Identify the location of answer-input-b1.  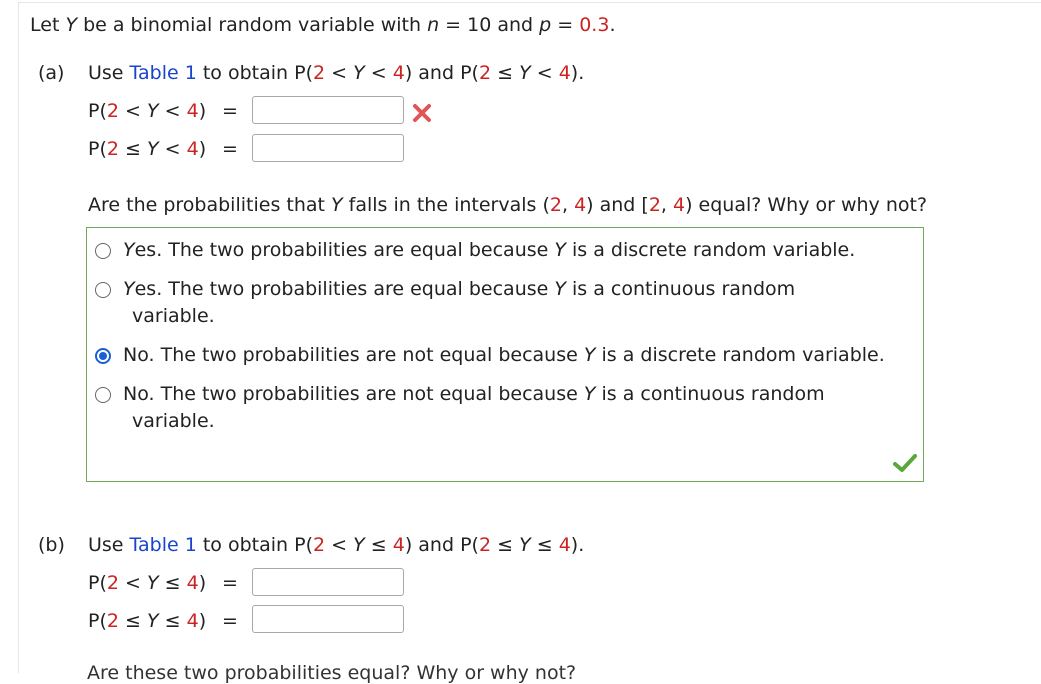
(328, 582).